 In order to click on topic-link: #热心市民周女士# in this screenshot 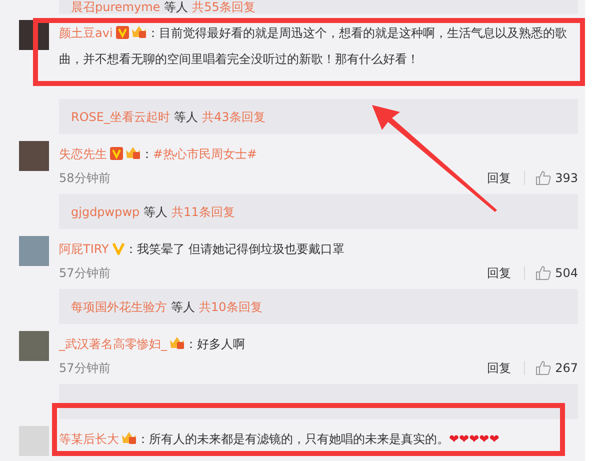, I will do `click(205, 154)`.